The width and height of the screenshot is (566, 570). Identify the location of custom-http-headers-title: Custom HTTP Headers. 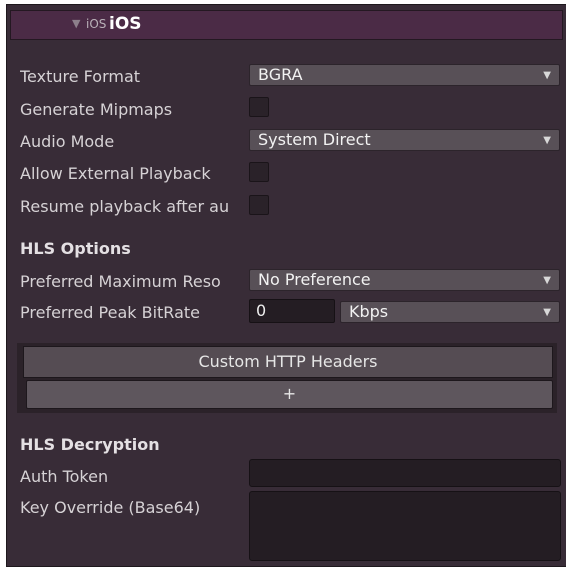
(288, 362).